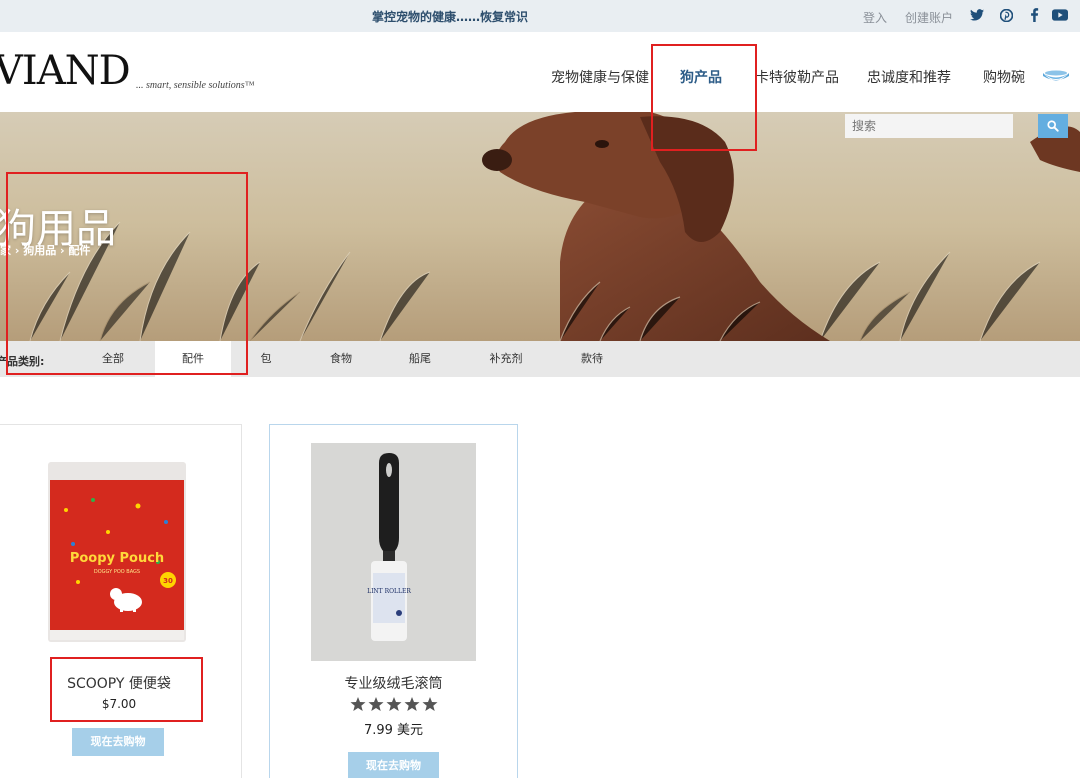 The height and width of the screenshot is (778, 1080). Describe the element at coordinates (540, 16) in the screenshot. I see `top-announcement-bar: 掌控宠物的健康……恢复常识 登入 创建账户` at that location.